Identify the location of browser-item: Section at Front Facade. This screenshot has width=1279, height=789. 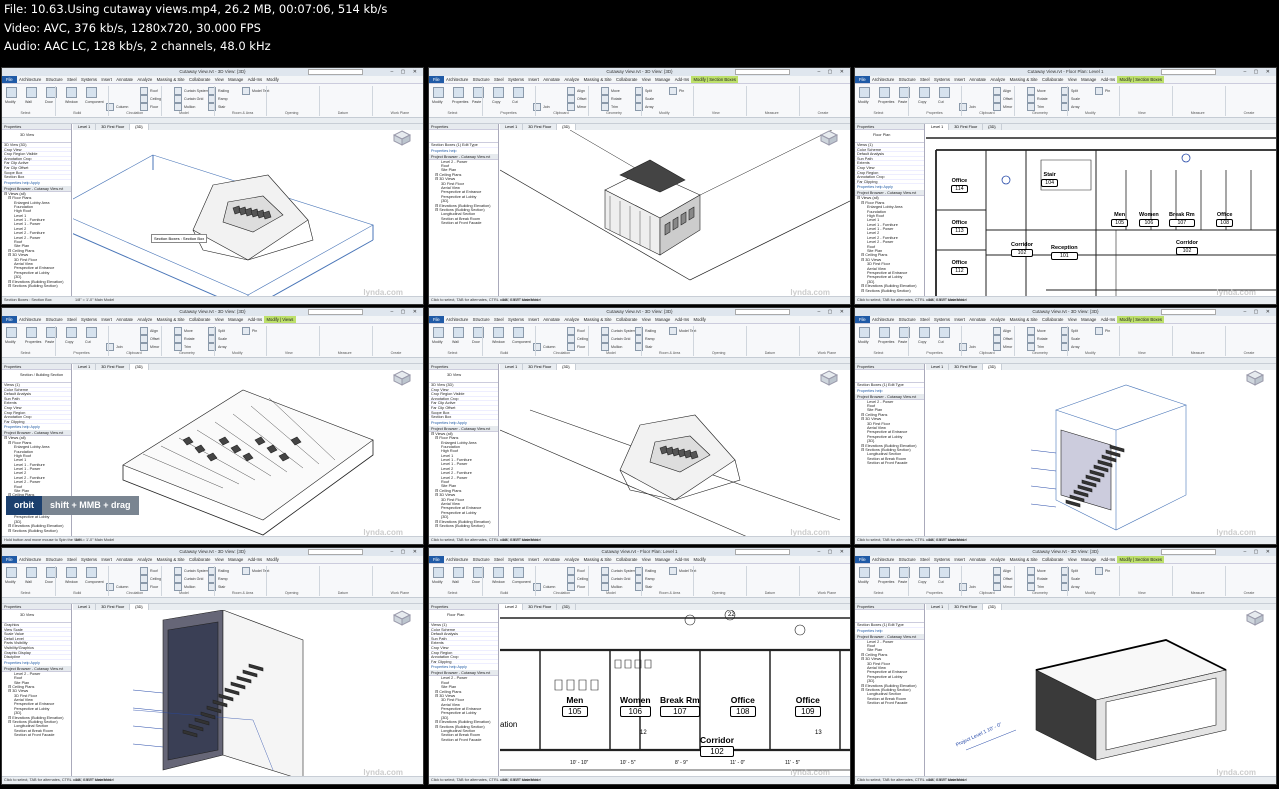
(890, 703).